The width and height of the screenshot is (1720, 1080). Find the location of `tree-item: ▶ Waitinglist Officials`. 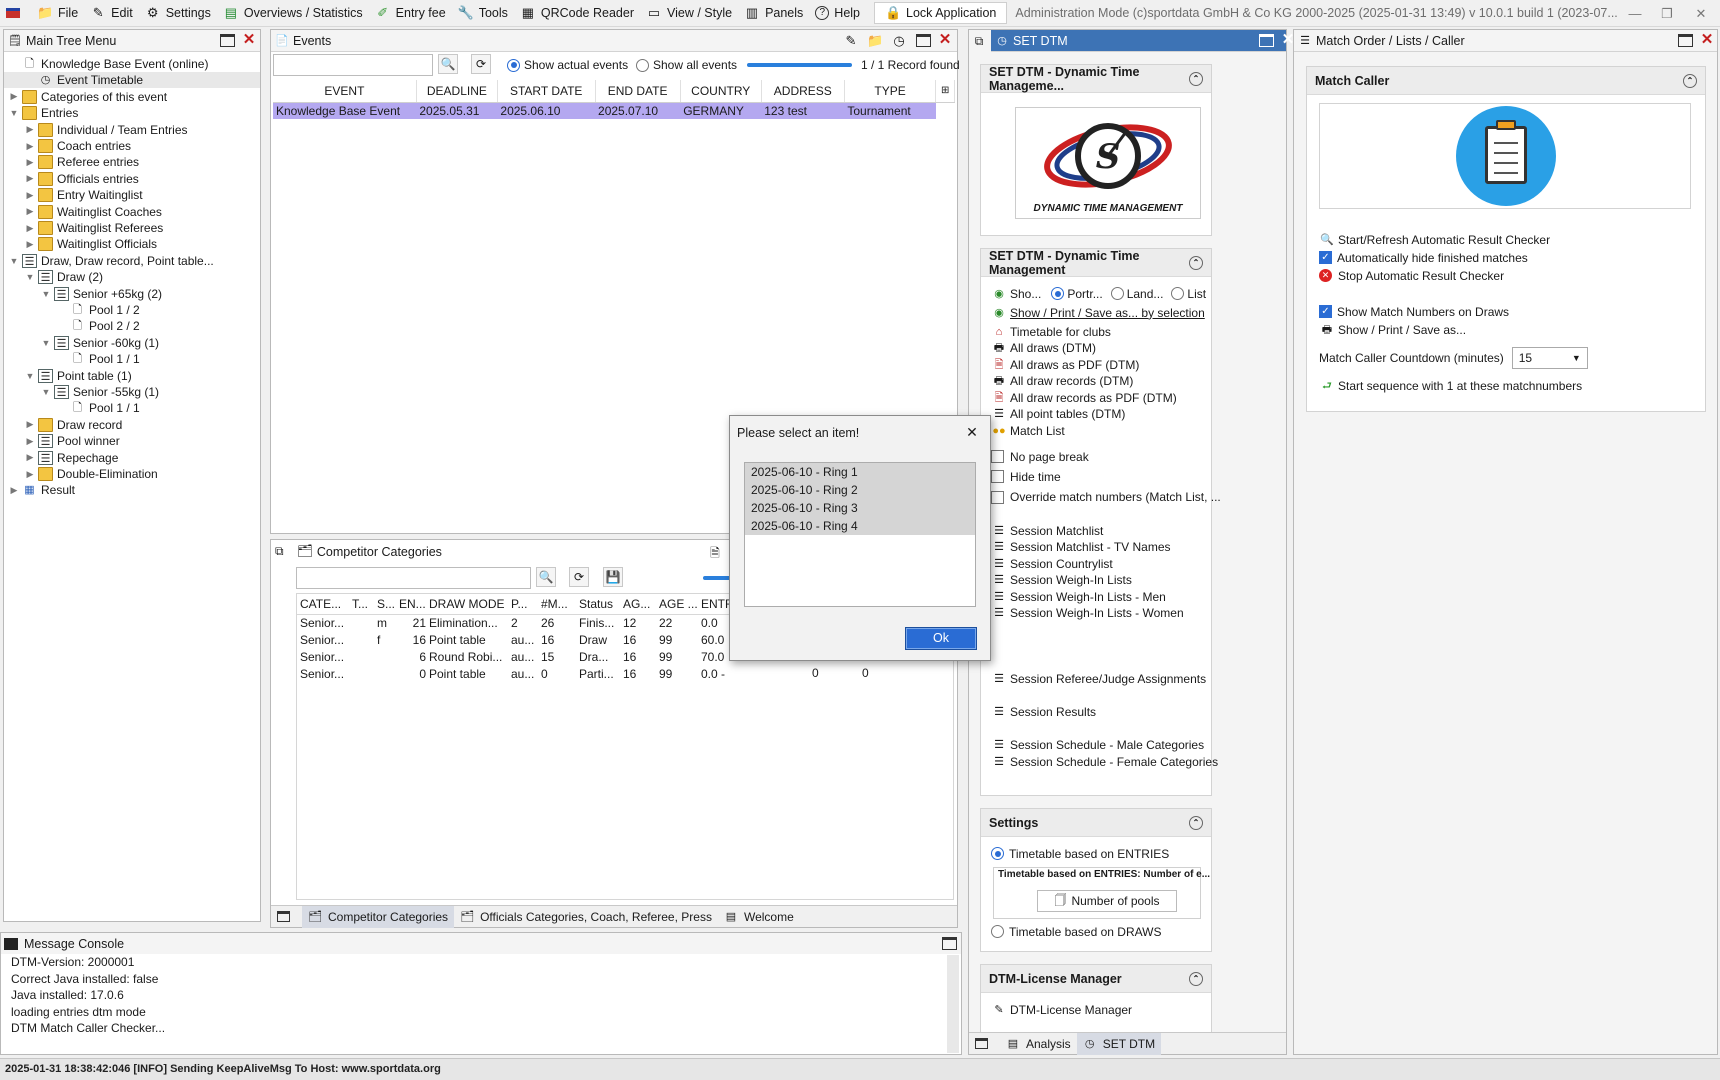

tree-item: ▶ Waitinglist Officials is located at coordinates (132, 244).